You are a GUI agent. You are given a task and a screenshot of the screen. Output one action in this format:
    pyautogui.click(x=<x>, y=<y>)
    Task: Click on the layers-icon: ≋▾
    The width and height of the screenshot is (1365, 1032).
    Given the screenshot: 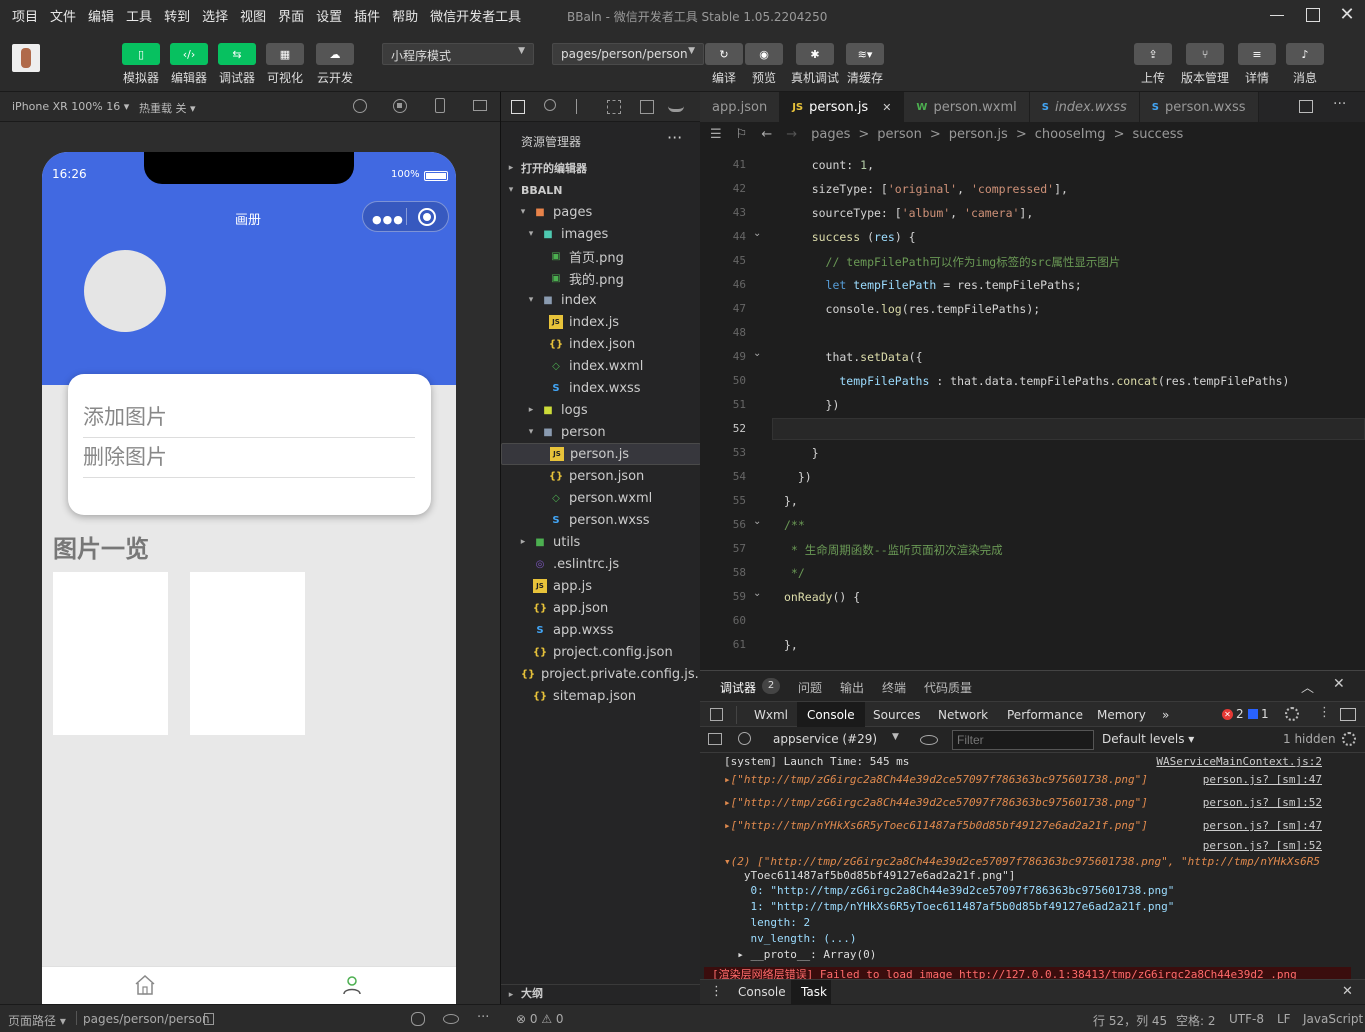 What is the action you would take?
    pyautogui.click(x=865, y=54)
    